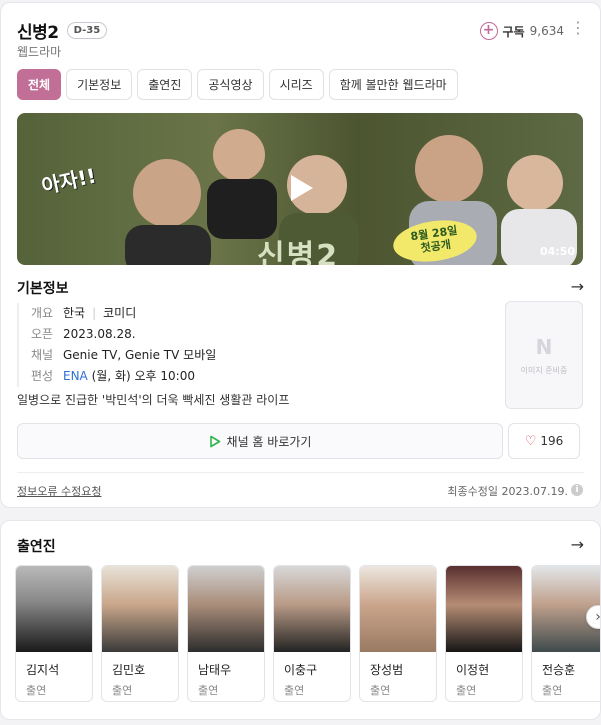 Image resolution: width=601 pixels, height=725 pixels. What do you see at coordinates (42, 376) in the screenshot?
I see `info-label: 편성` at bounding box center [42, 376].